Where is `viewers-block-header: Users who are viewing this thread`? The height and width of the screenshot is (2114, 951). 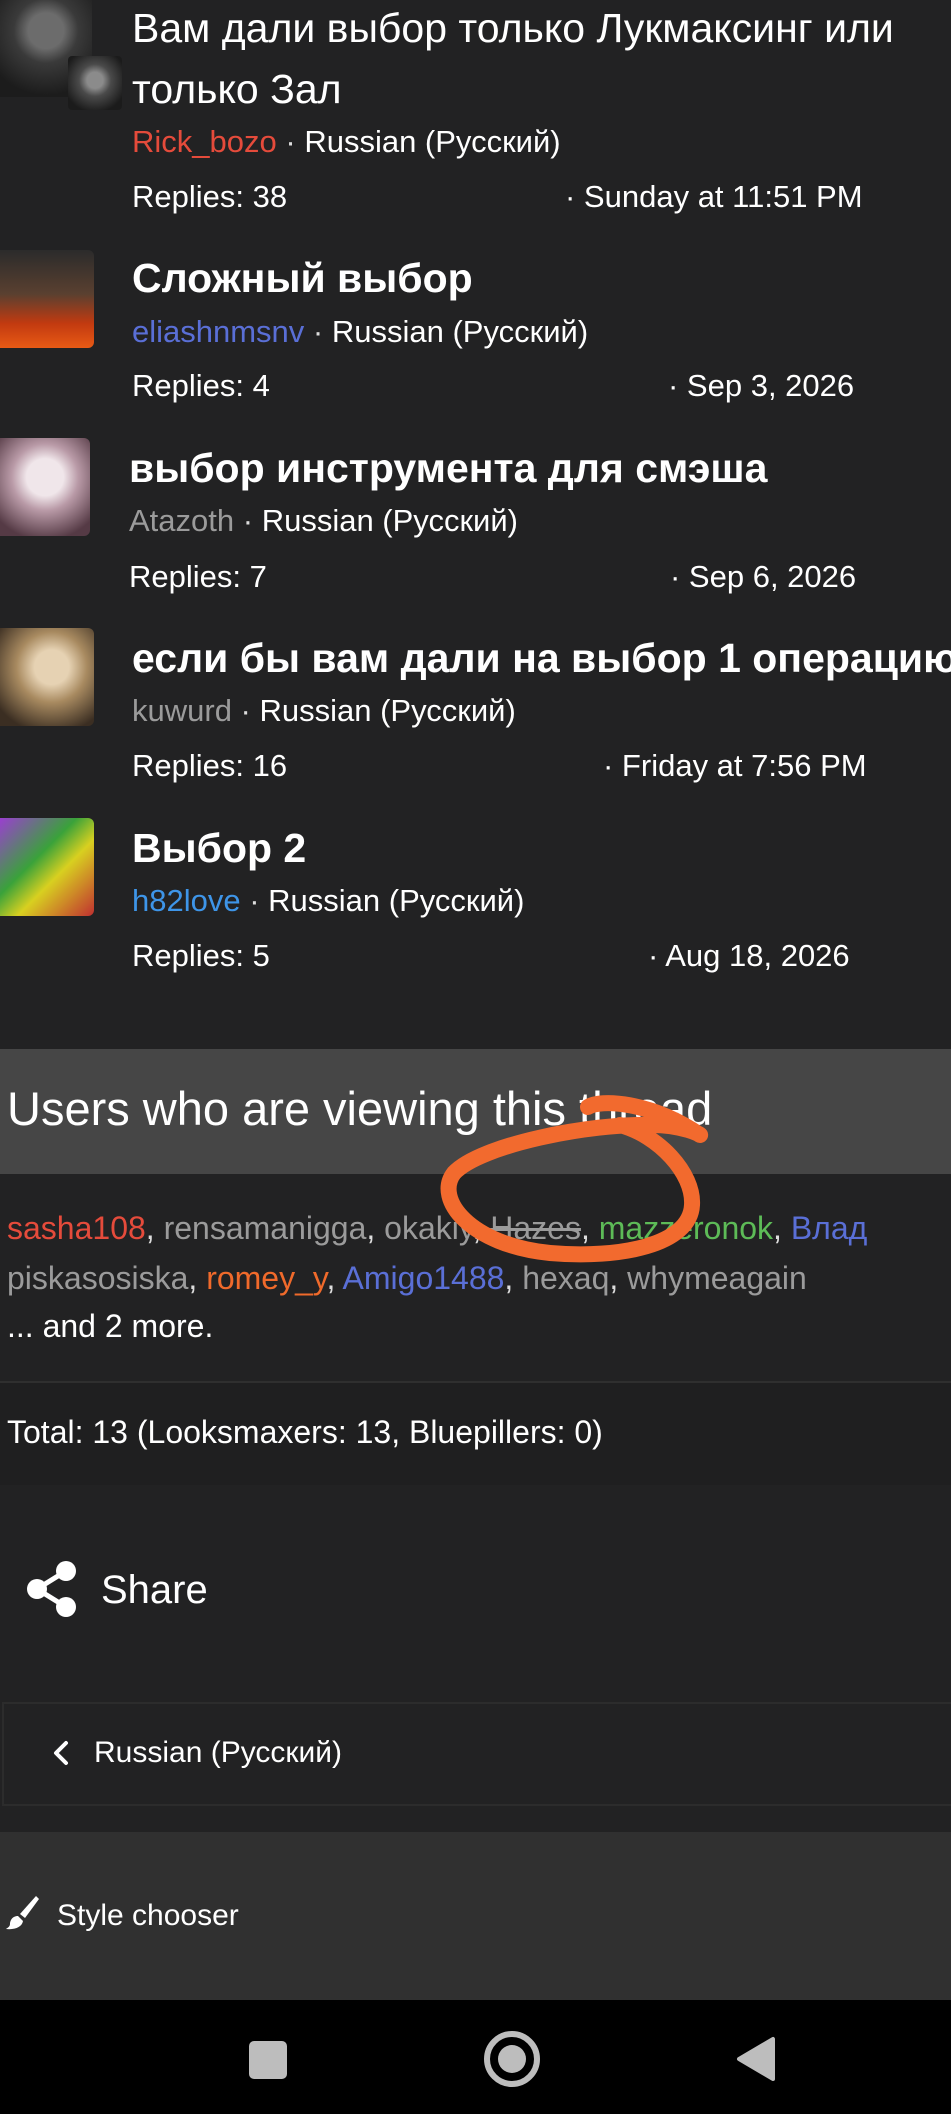
viewers-block-header: Users who are viewing this thread is located at coordinates (475, 1111).